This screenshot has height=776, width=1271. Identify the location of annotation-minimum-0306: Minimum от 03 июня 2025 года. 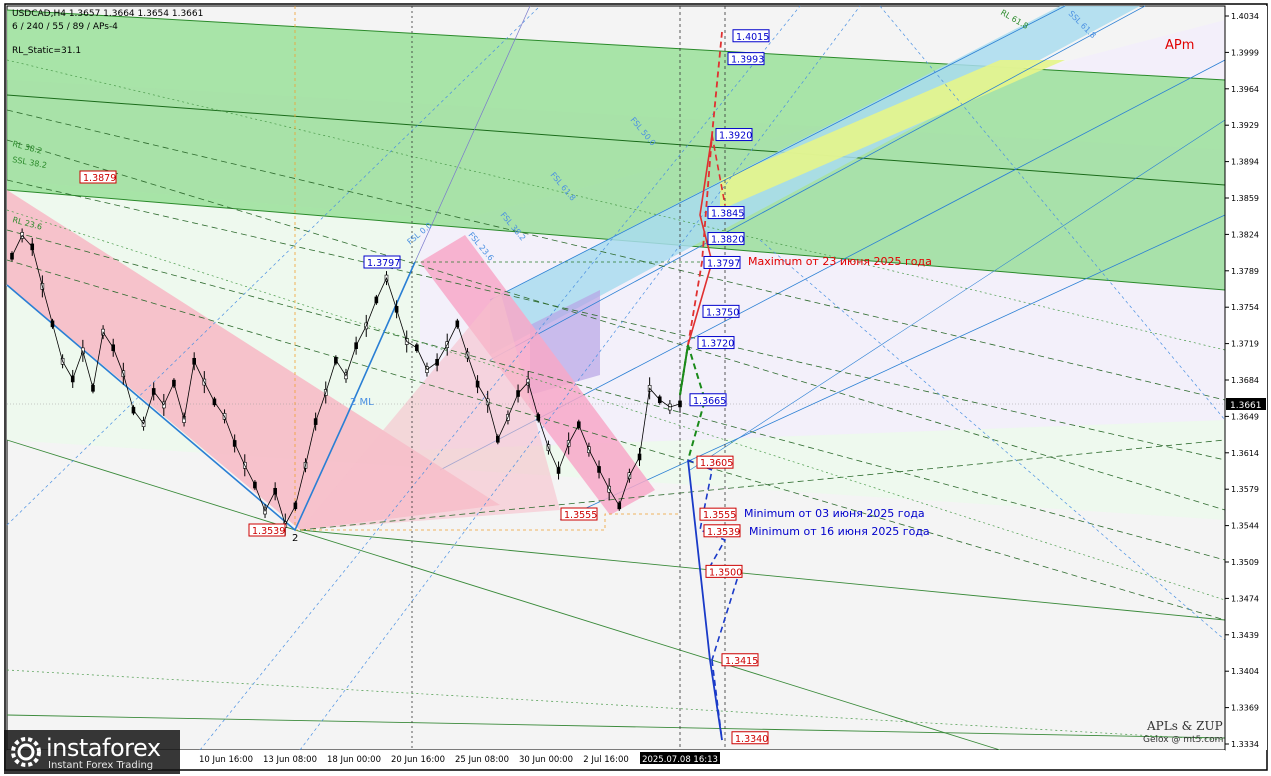
(834, 513).